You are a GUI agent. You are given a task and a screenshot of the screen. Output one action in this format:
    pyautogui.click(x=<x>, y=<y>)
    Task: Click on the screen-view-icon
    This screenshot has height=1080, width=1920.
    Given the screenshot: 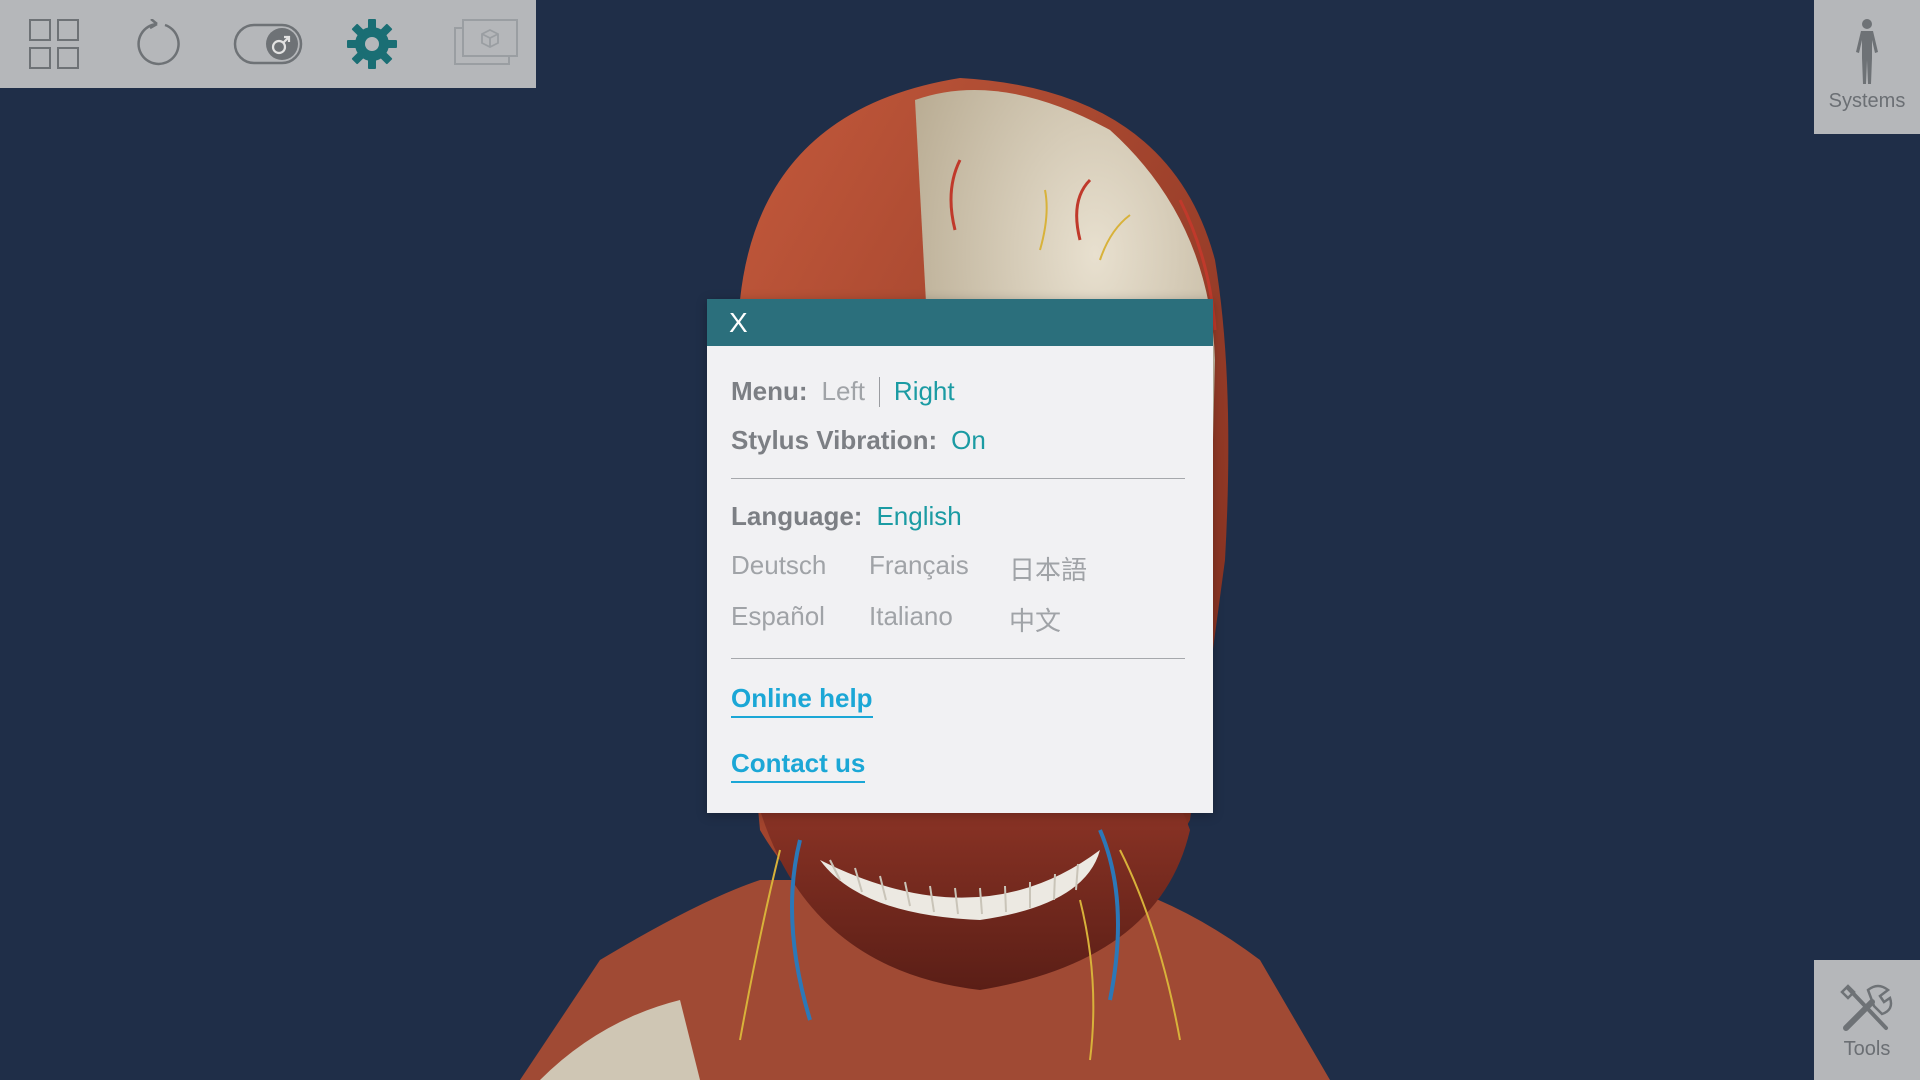 What is the action you would take?
    pyautogui.click(x=486, y=42)
    